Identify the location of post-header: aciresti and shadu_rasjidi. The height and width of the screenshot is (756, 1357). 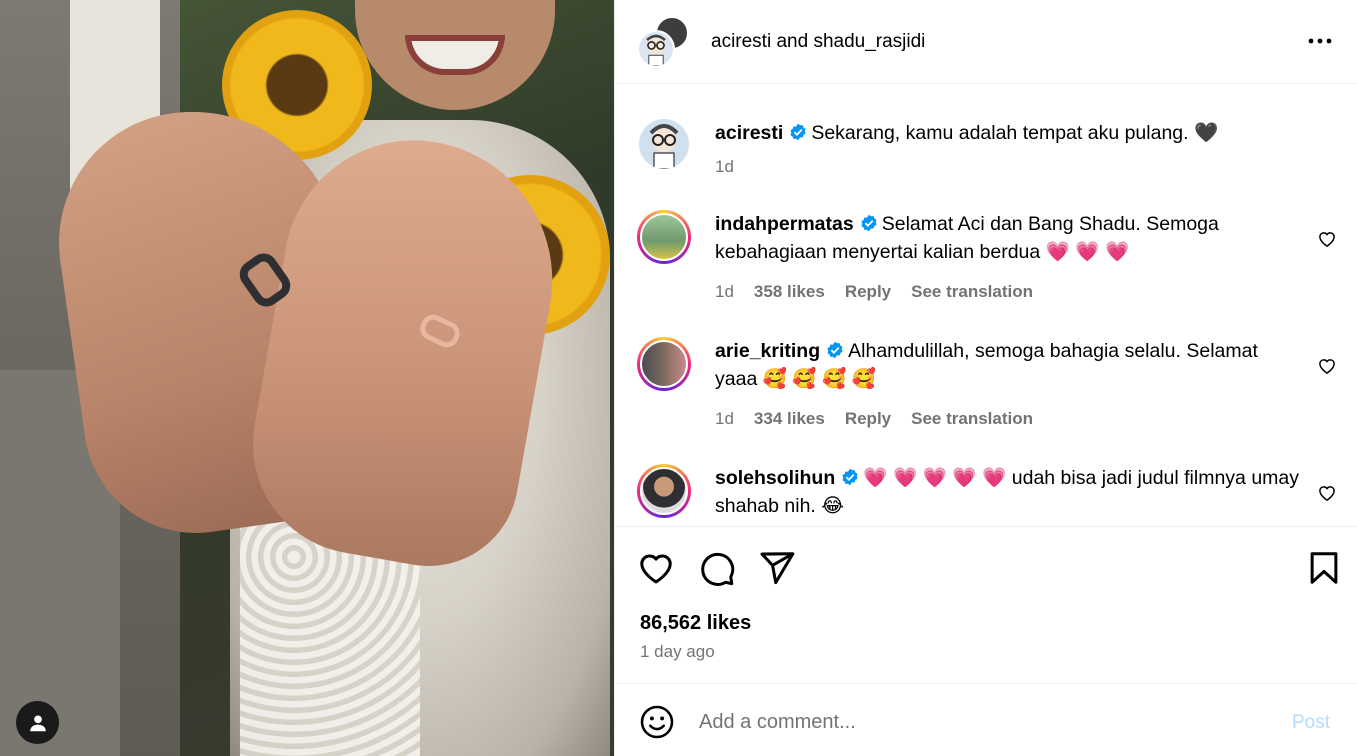
(986, 42).